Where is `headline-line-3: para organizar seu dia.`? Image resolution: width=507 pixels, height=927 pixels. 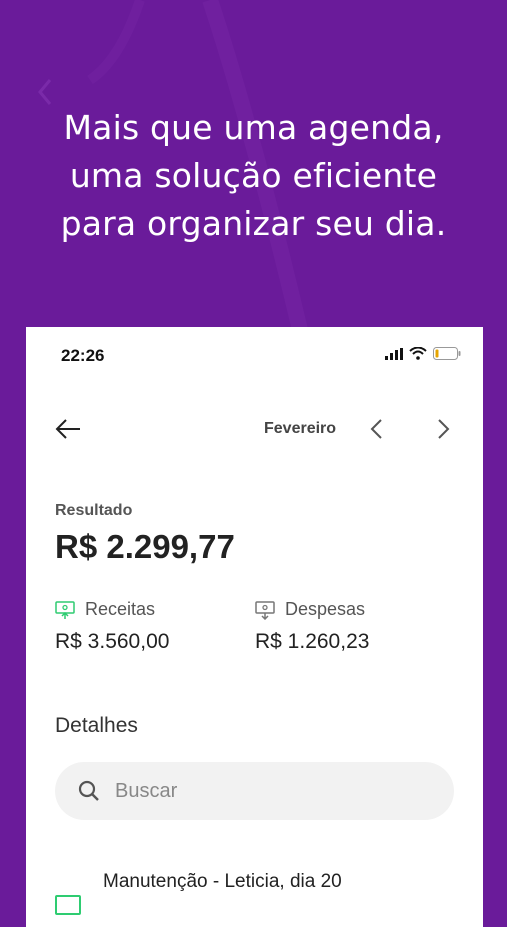 headline-line-3: para organizar seu dia. is located at coordinates (253, 223).